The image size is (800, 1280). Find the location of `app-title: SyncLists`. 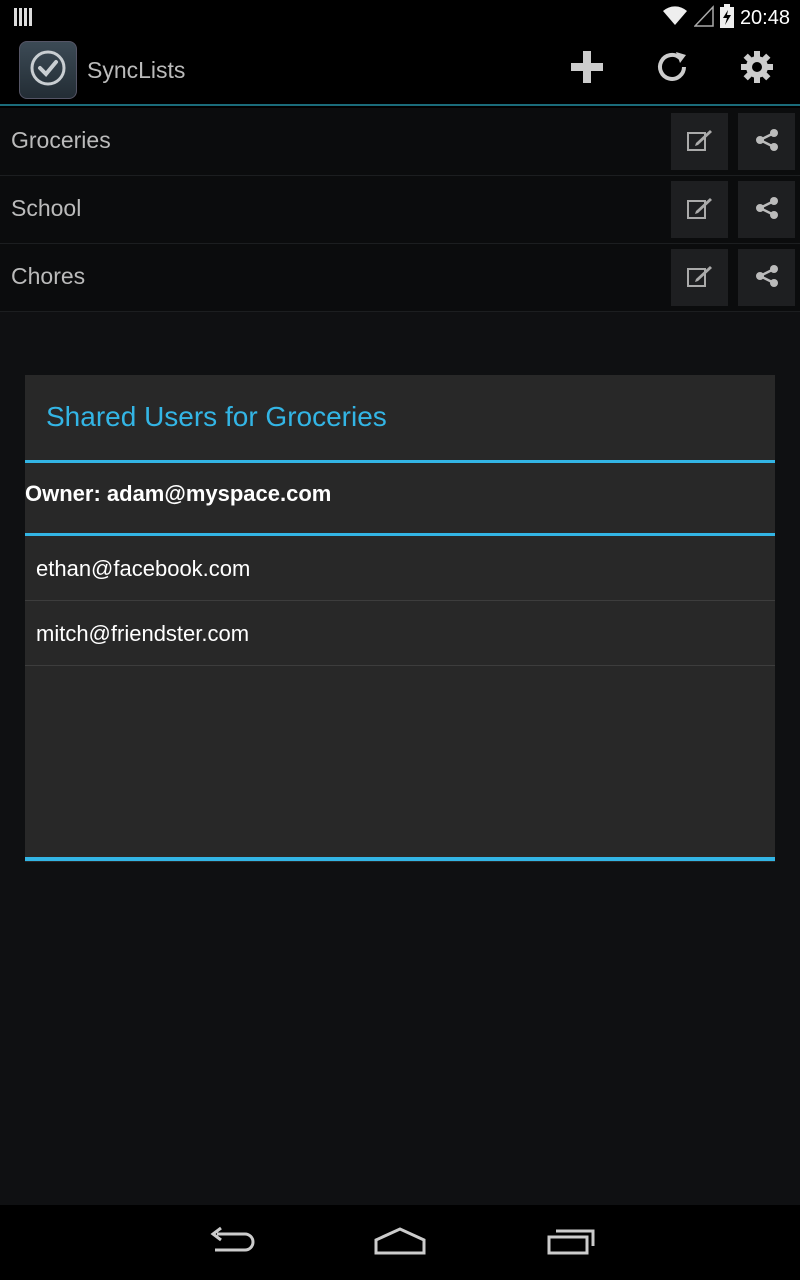

app-title: SyncLists is located at coordinates (136, 70).